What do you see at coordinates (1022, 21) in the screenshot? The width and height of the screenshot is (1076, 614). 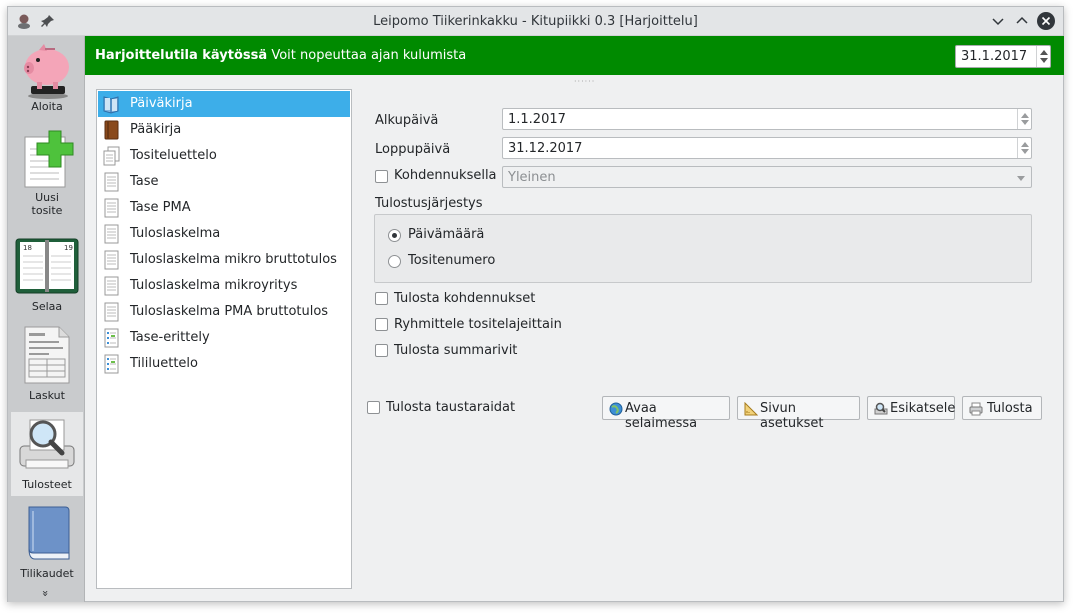 I see `maximize-button` at bounding box center [1022, 21].